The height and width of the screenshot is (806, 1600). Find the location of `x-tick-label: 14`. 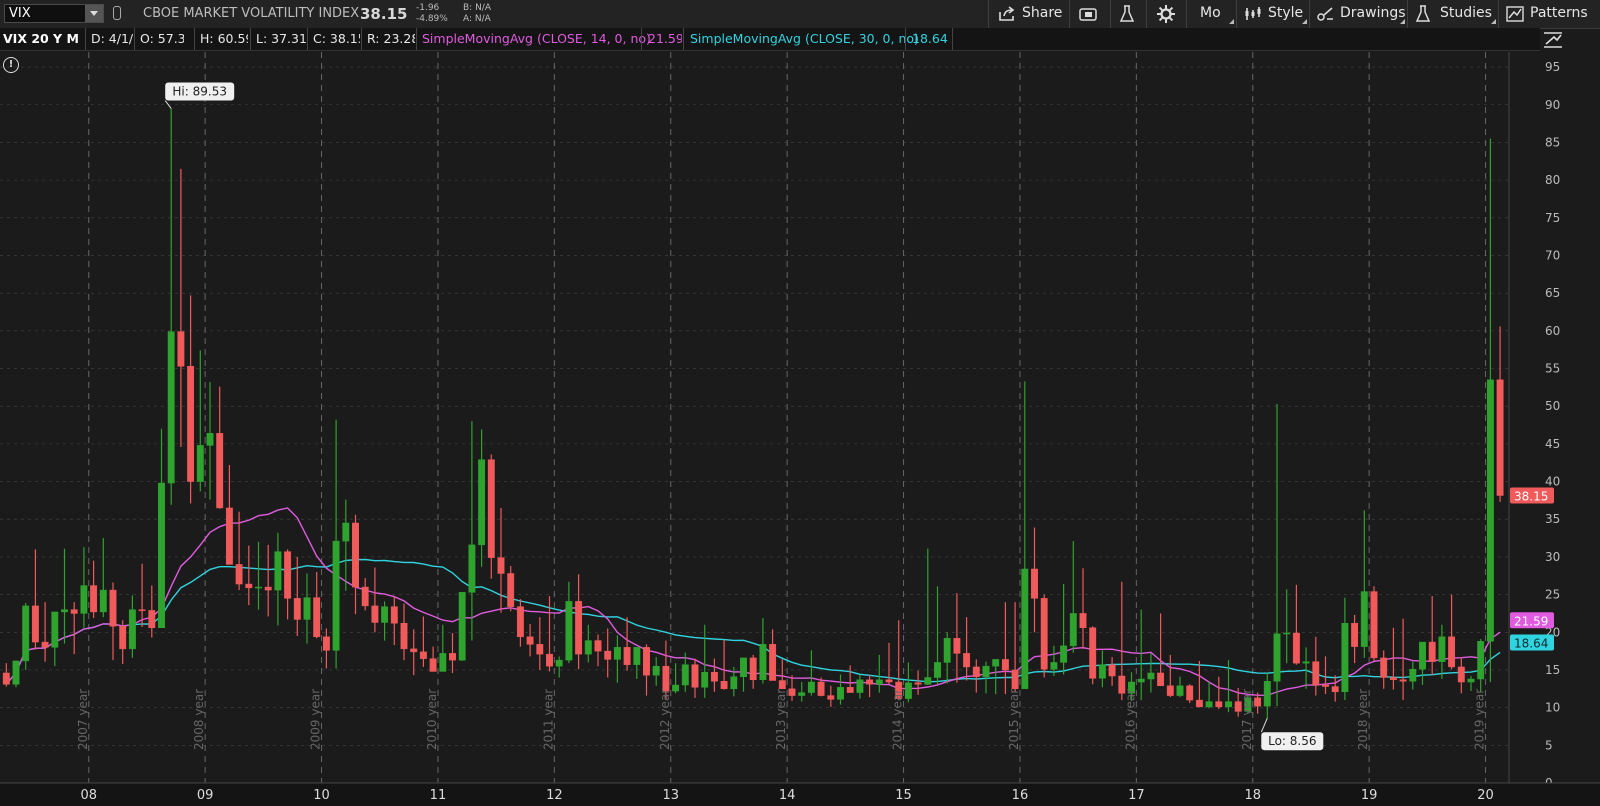

x-tick-label: 14 is located at coordinates (787, 795).